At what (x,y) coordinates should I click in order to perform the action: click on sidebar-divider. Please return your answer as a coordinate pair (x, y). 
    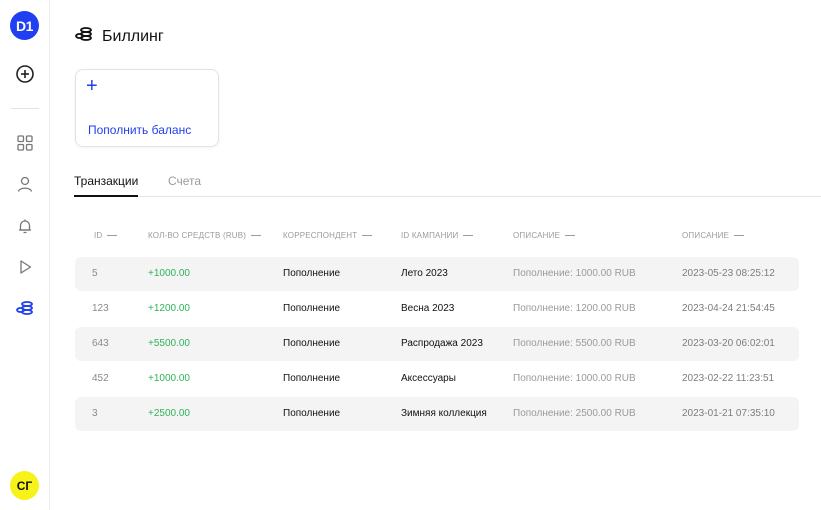
    Looking at the image, I should click on (25, 108).